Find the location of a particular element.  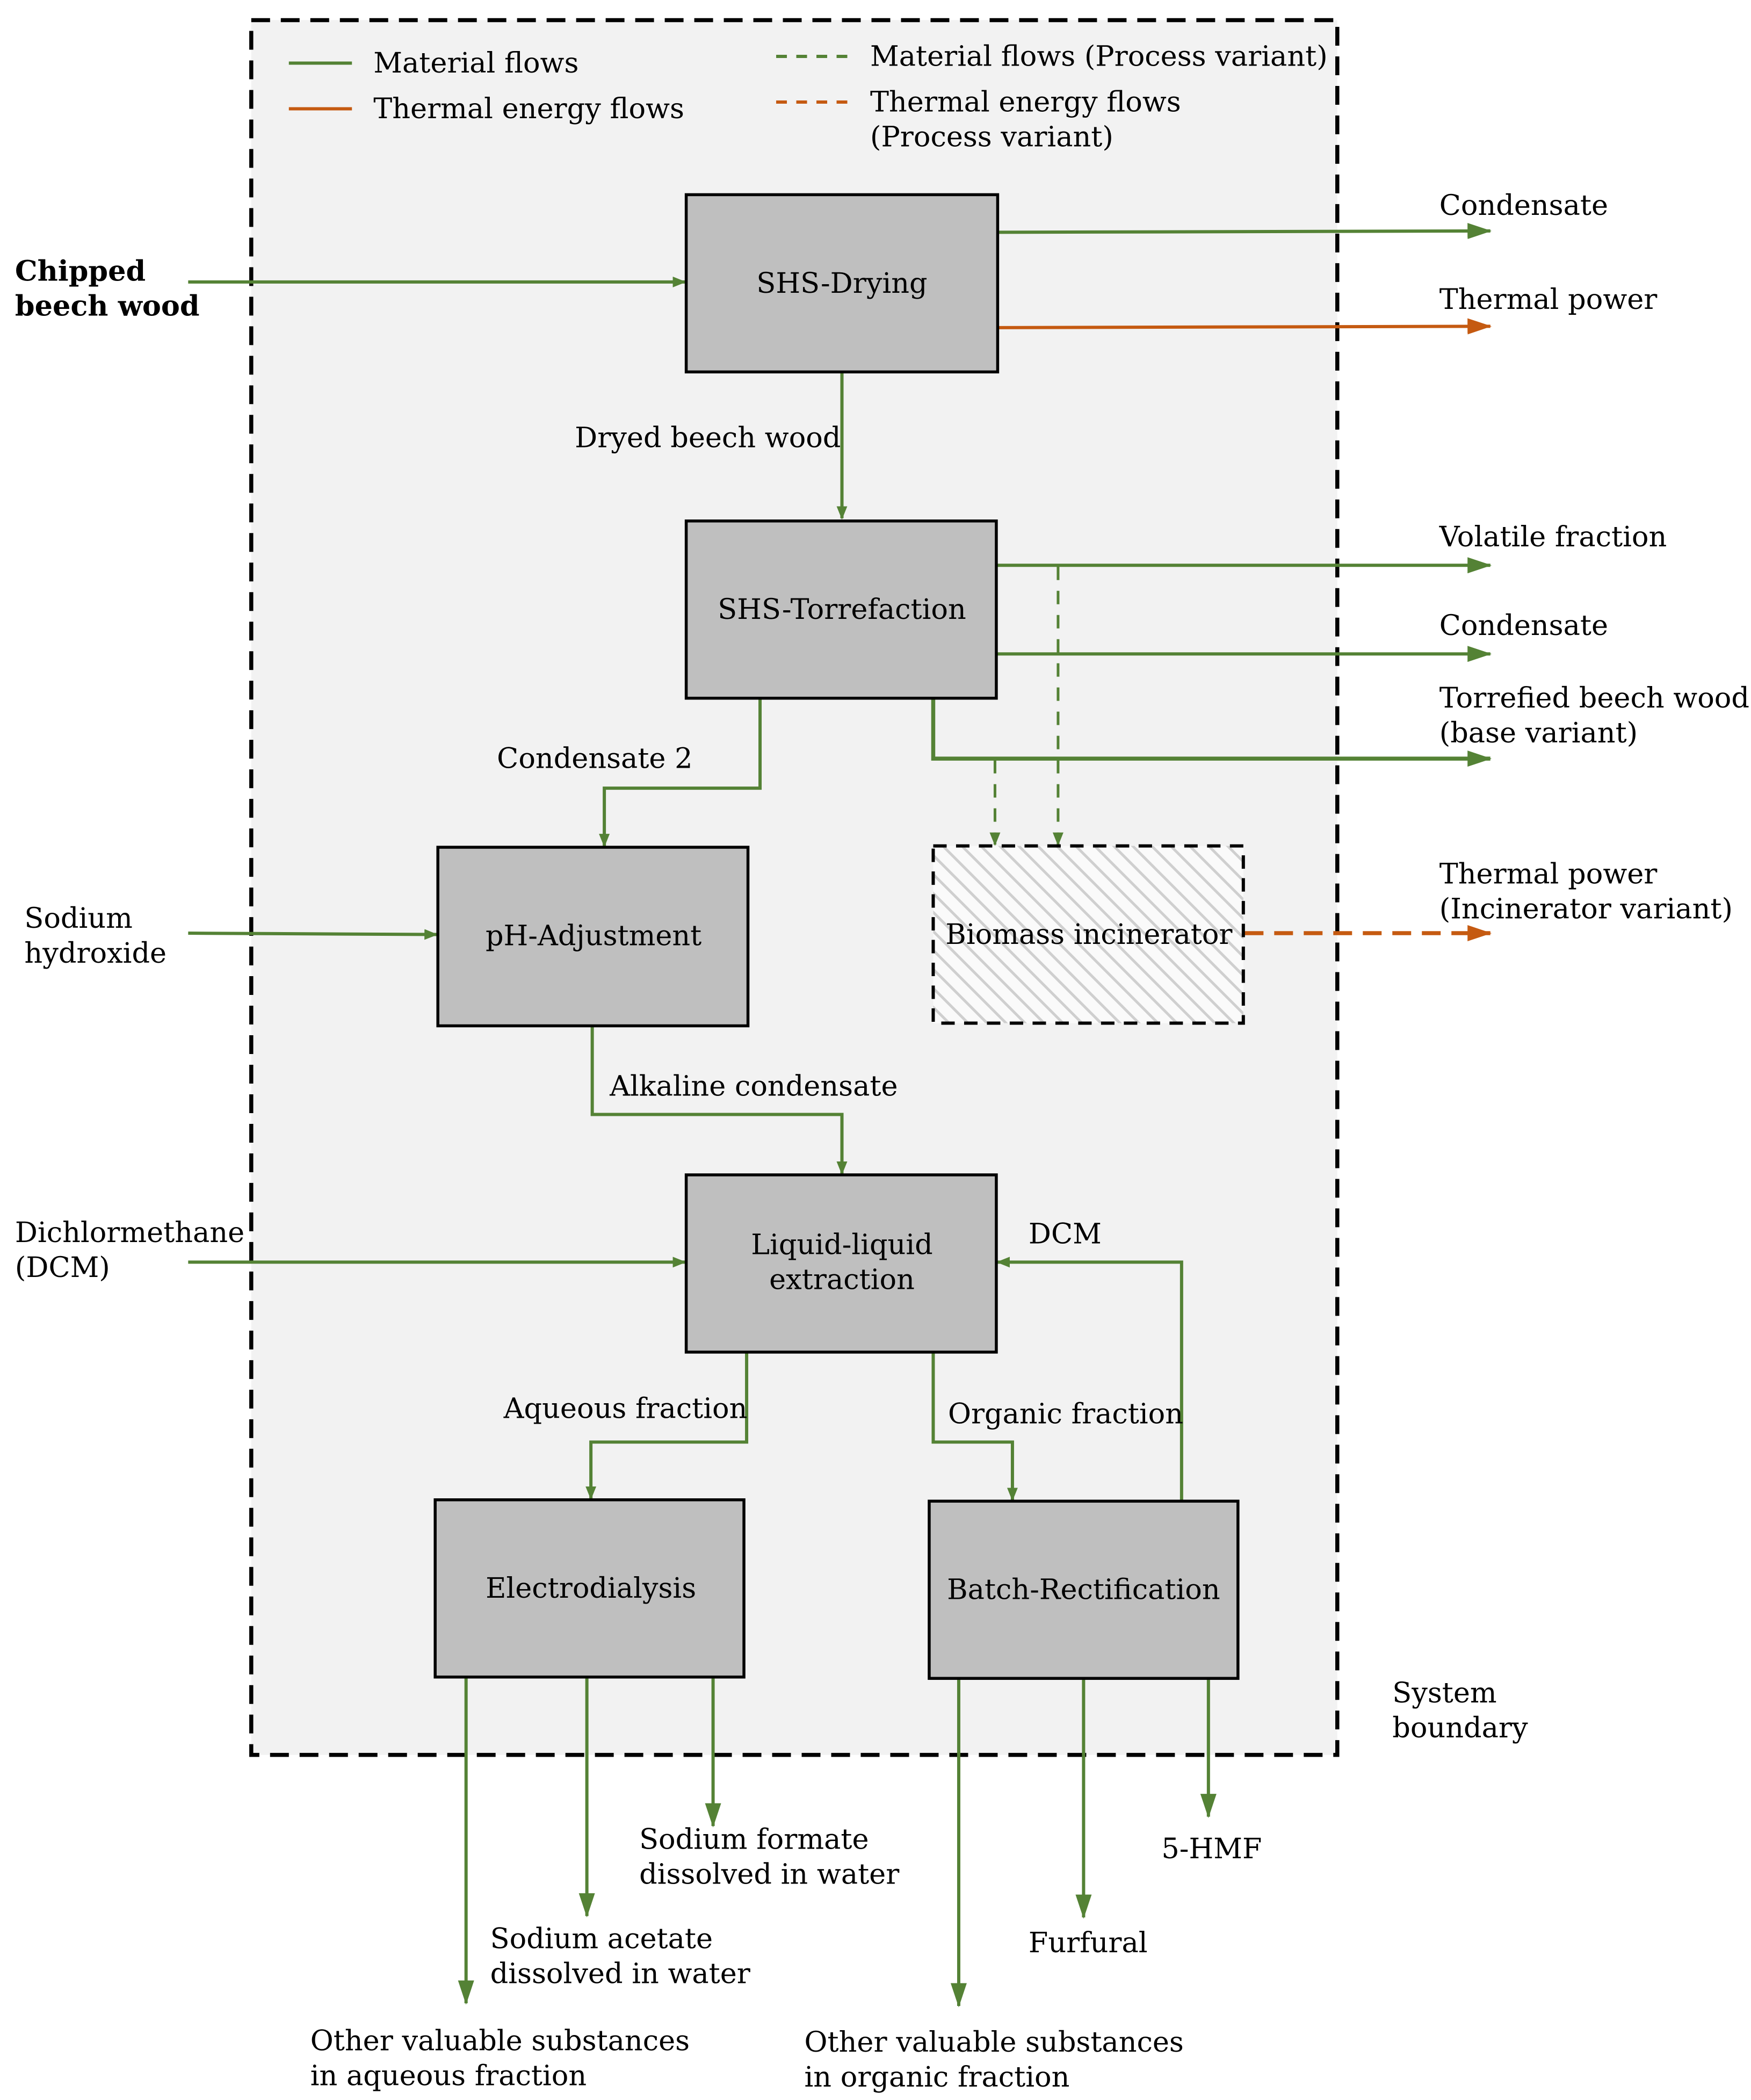

process-rectification-label: Batch-Rectification is located at coordinates (1083, 1590).